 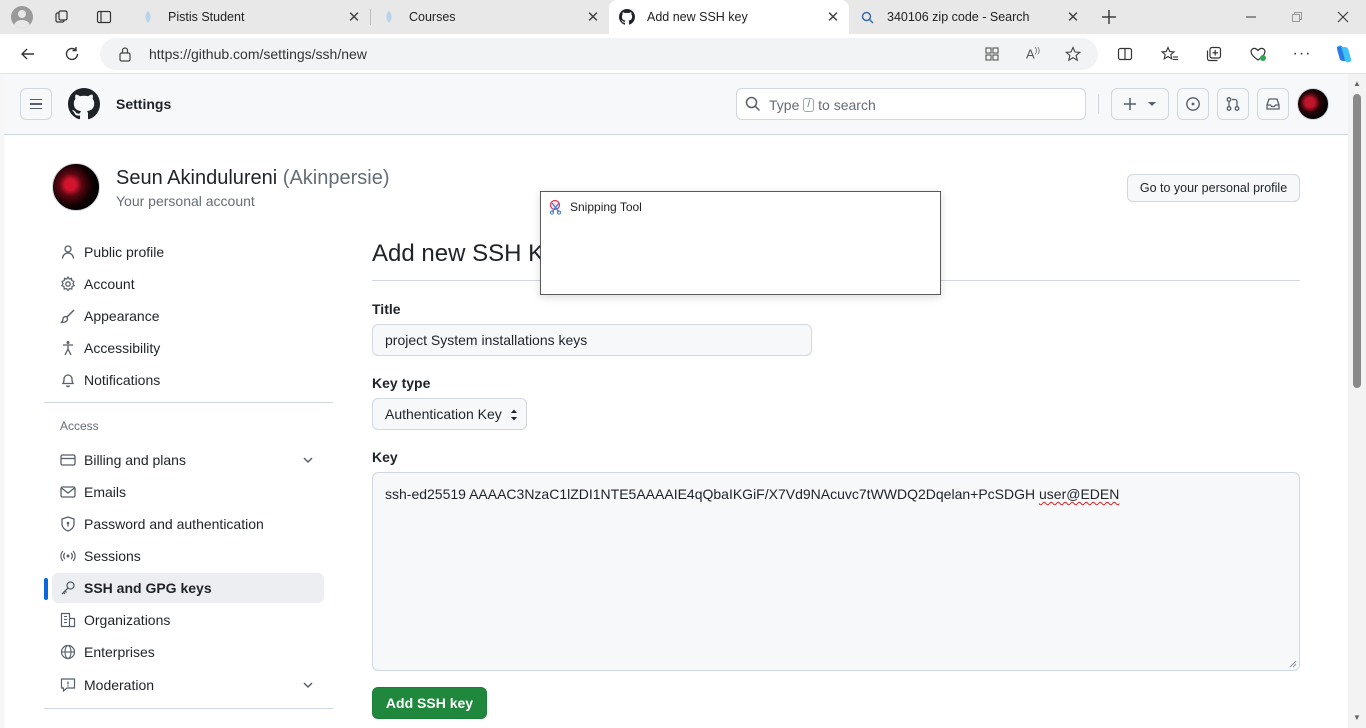 I want to click on sidebar-item-billing: Billing and plans, so click(x=188, y=460).